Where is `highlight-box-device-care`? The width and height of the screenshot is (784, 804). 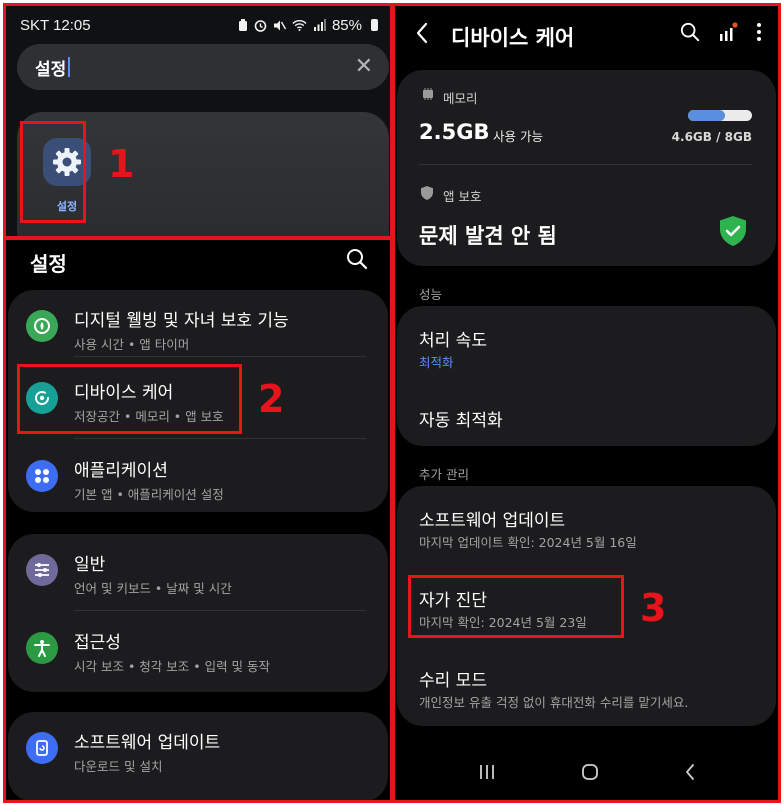
highlight-box-device-care is located at coordinates (129, 399).